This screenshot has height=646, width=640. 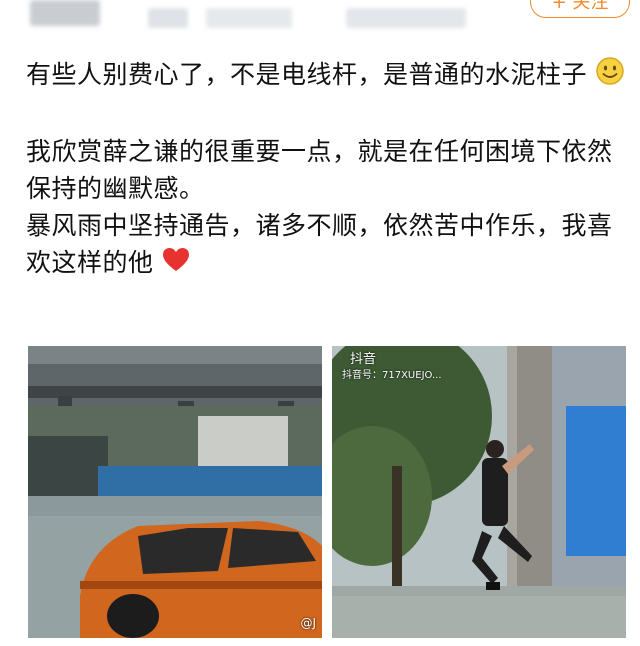 I want to click on avatar, so click(x=65, y=13).